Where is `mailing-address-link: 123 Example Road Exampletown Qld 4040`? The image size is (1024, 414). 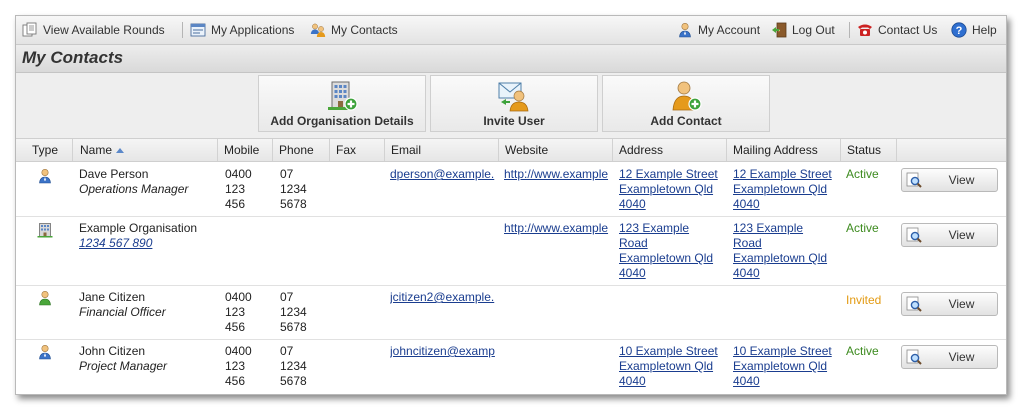 mailing-address-link: 123 Example Road Exampletown Qld 4040 is located at coordinates (786, 251).